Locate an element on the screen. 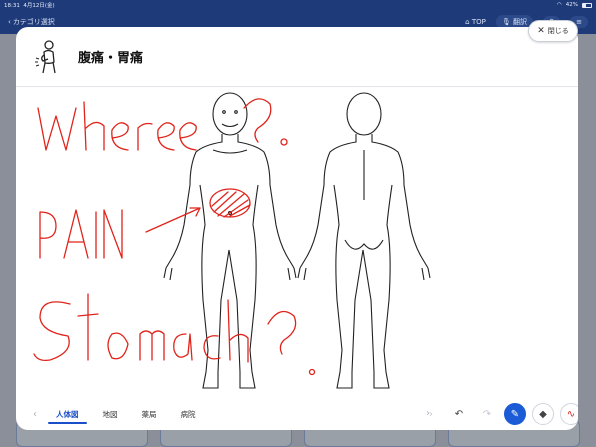  back-body-figure is located at coordinates (364, 240).